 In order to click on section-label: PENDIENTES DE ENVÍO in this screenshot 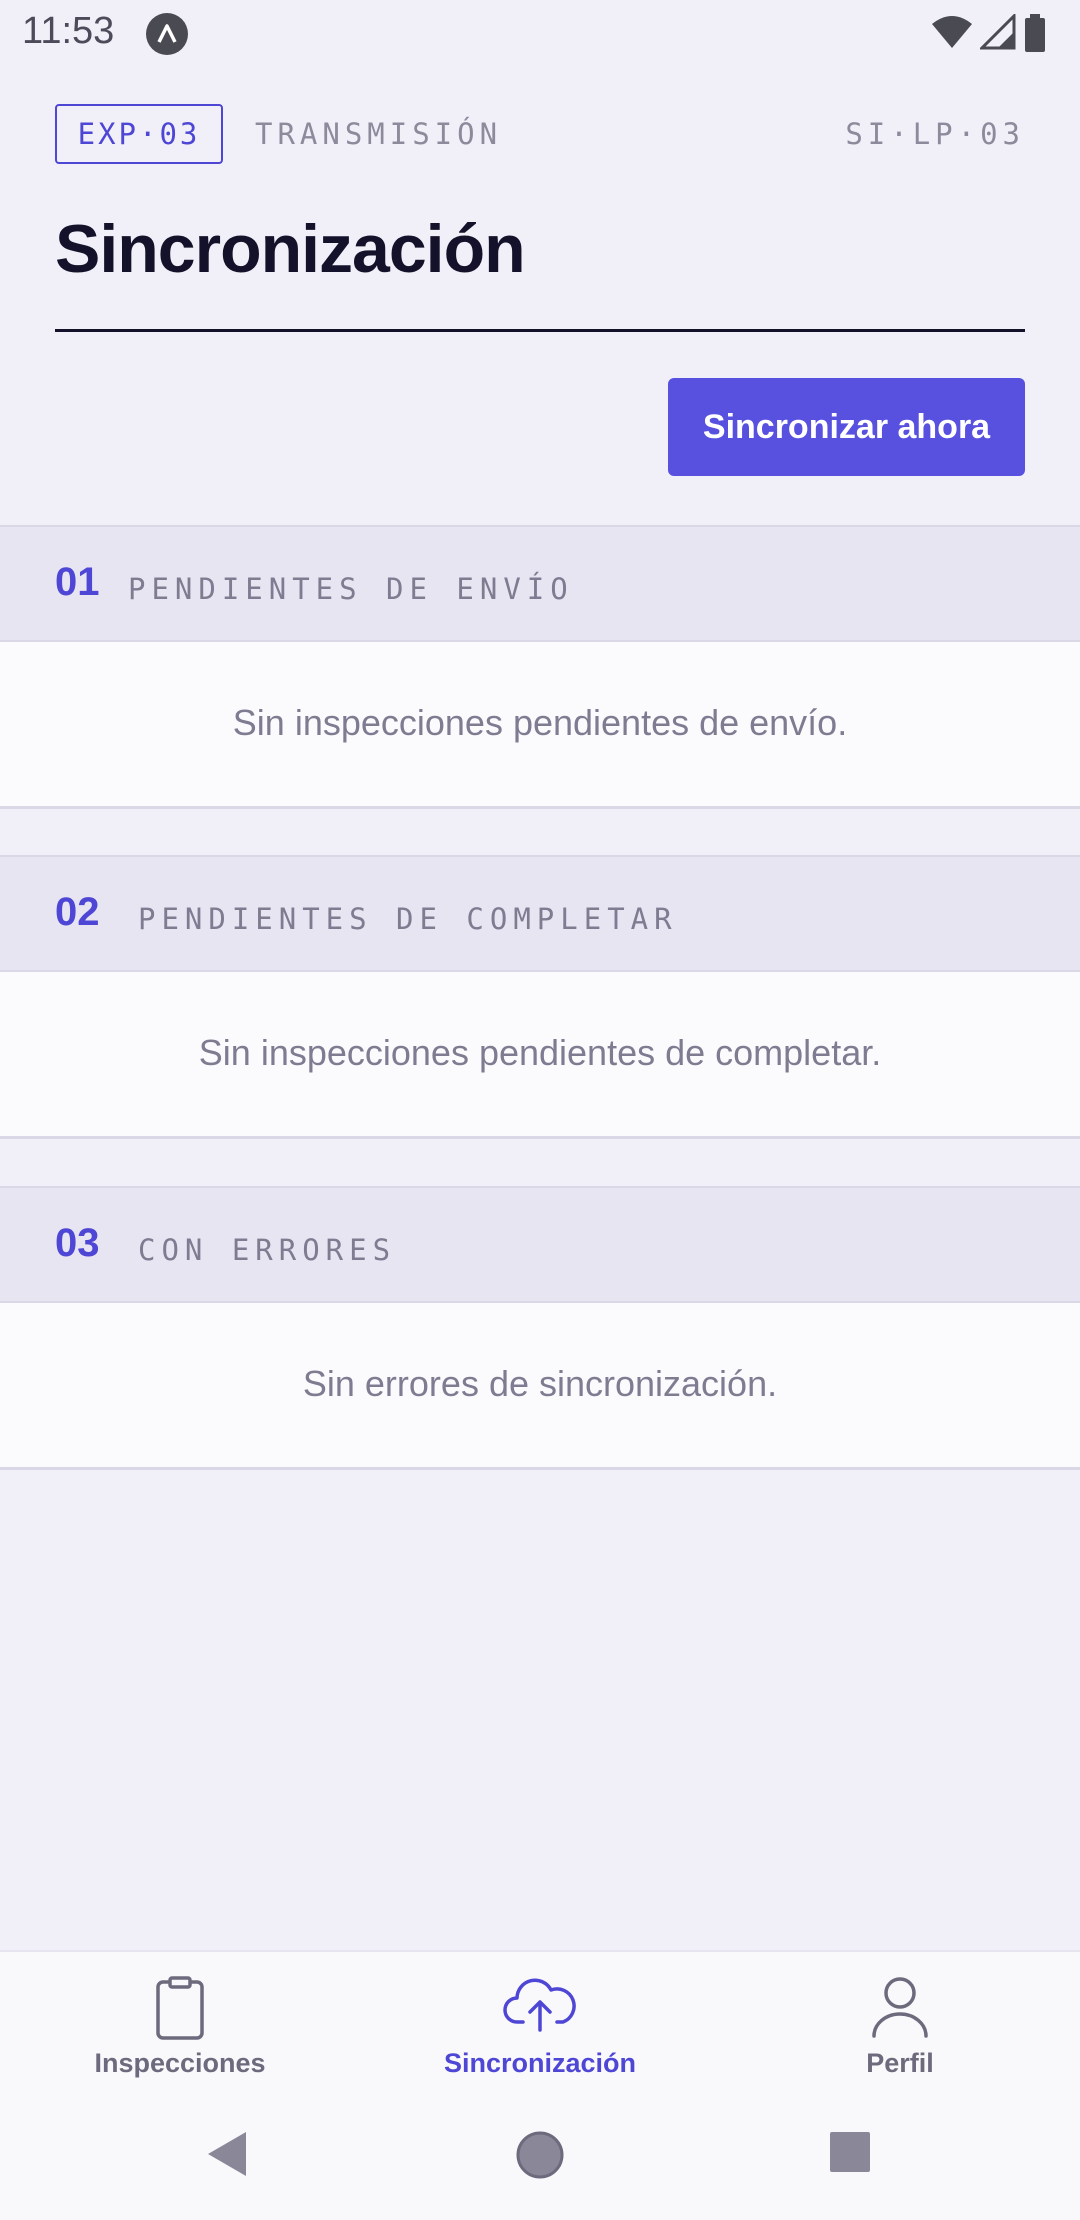, I will do `click(351, 589)`.